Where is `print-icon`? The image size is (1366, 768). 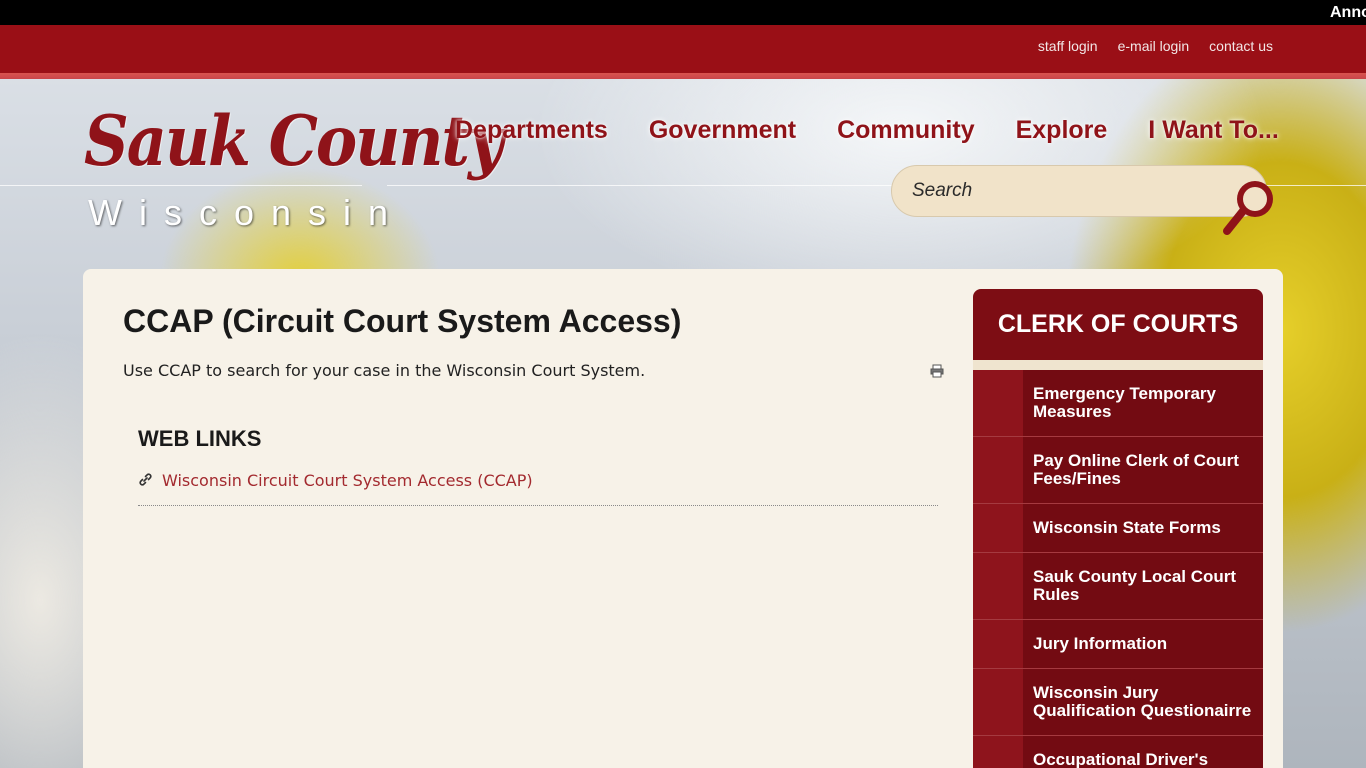
print-icon is located at coordinates (937, 371).